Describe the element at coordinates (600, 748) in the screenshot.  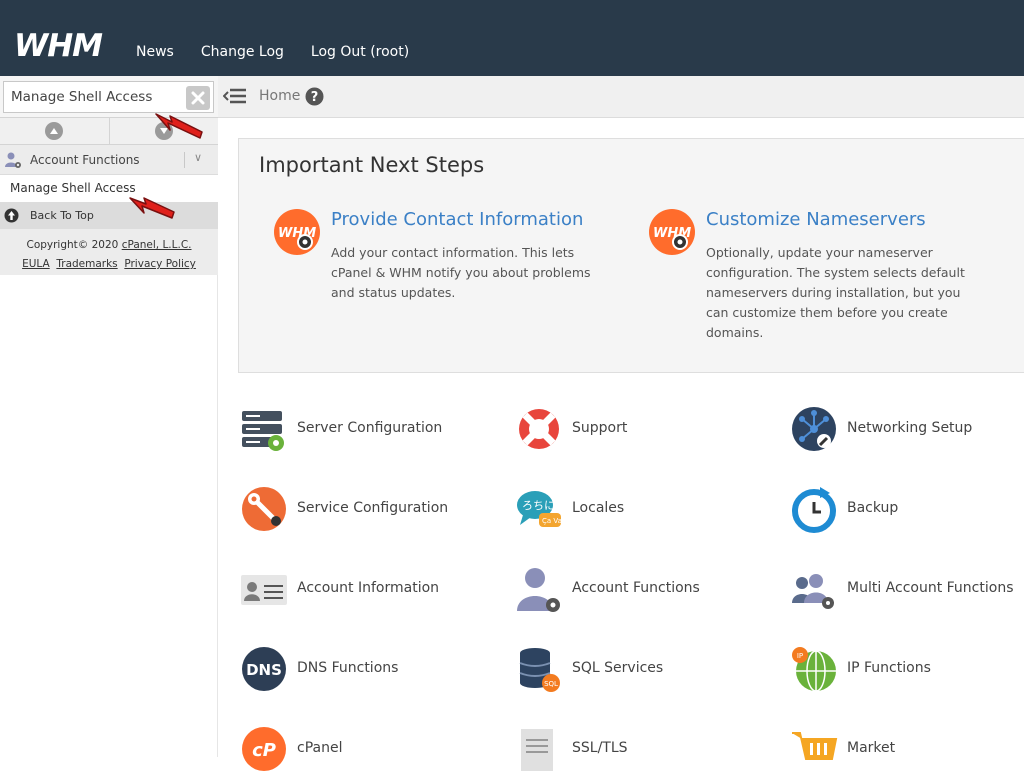
I see `category-label: SSL/TLS` at that location.